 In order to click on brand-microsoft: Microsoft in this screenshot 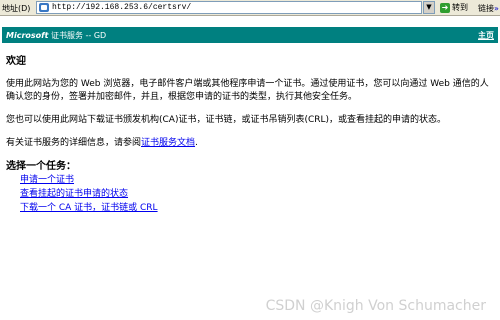, I will do `click(27, 35)`.